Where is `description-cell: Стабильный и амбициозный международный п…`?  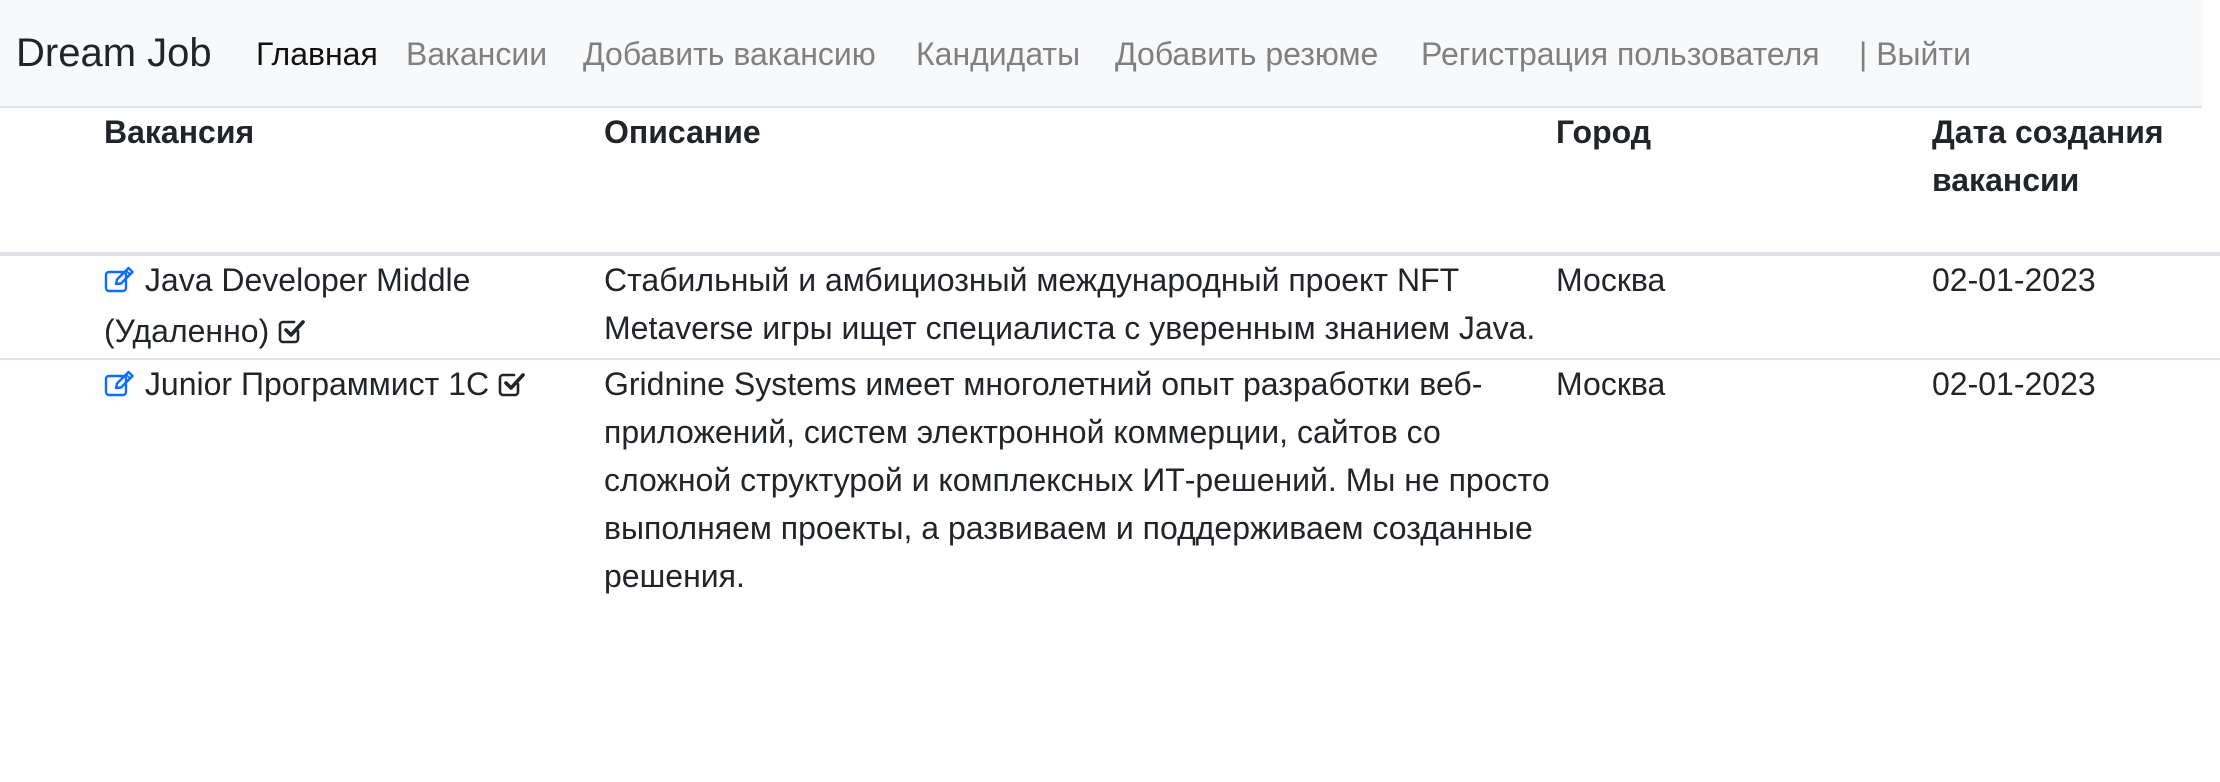 description-cell: Стабильный и амбициозный международный п… is located at coordinates (1080, 307).